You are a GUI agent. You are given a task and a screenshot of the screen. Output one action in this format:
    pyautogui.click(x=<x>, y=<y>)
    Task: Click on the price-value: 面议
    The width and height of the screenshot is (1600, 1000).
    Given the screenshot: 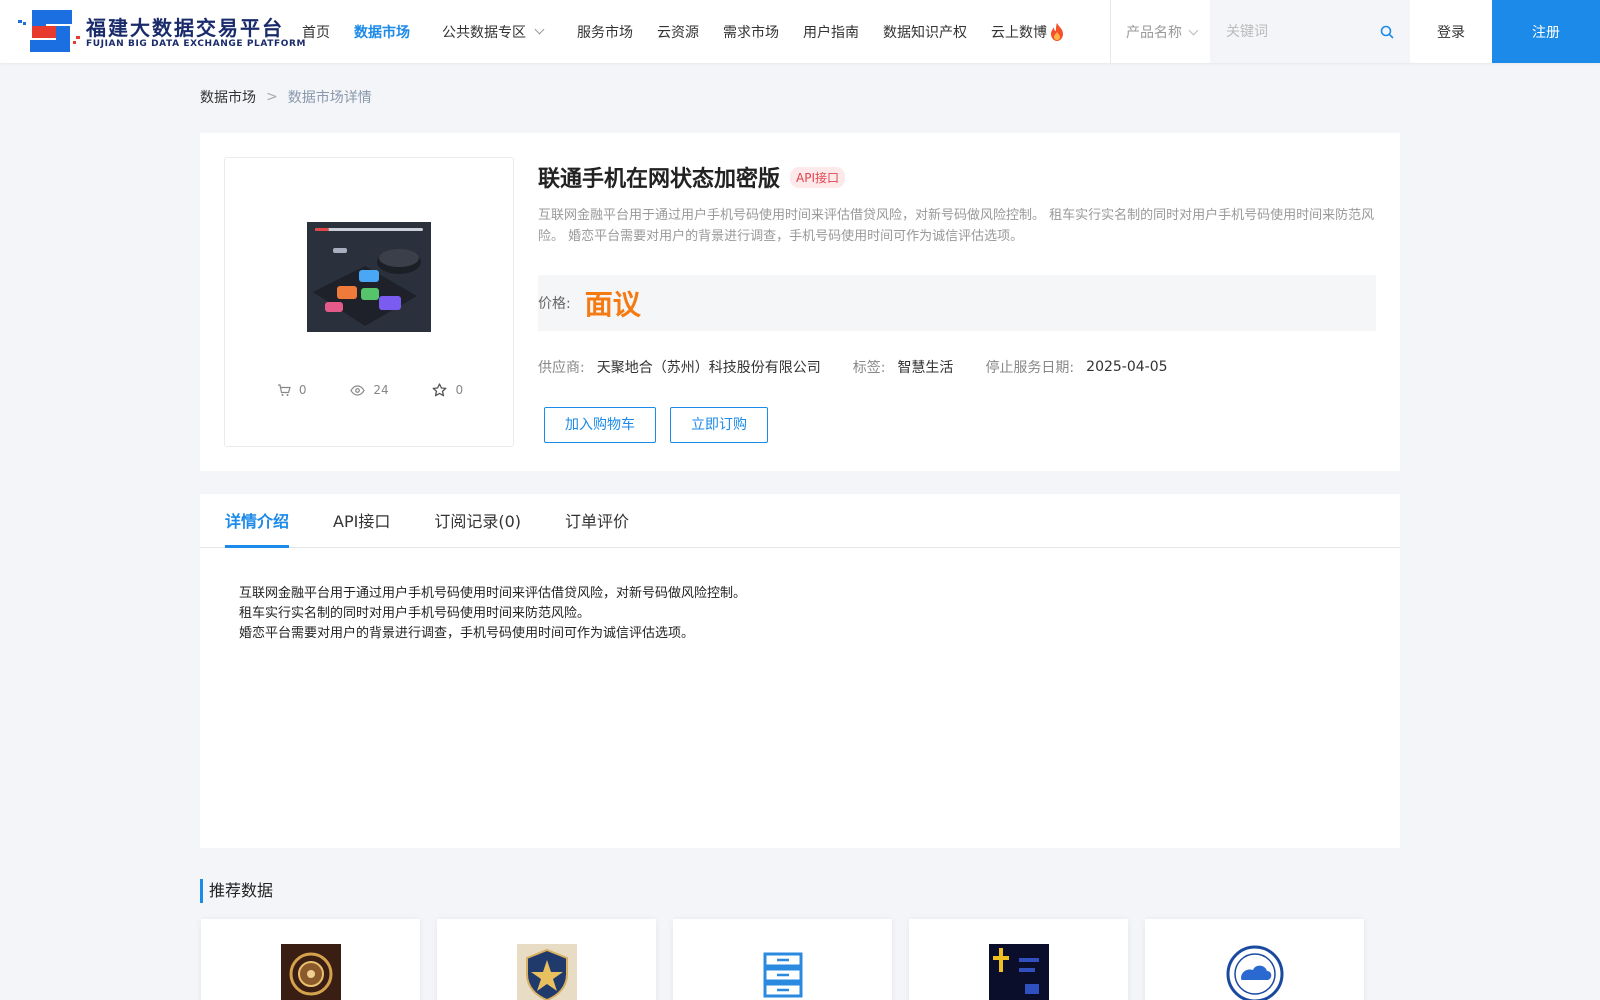 What is the action you would take?
    pyautogui.click(x=612, y=304)
    